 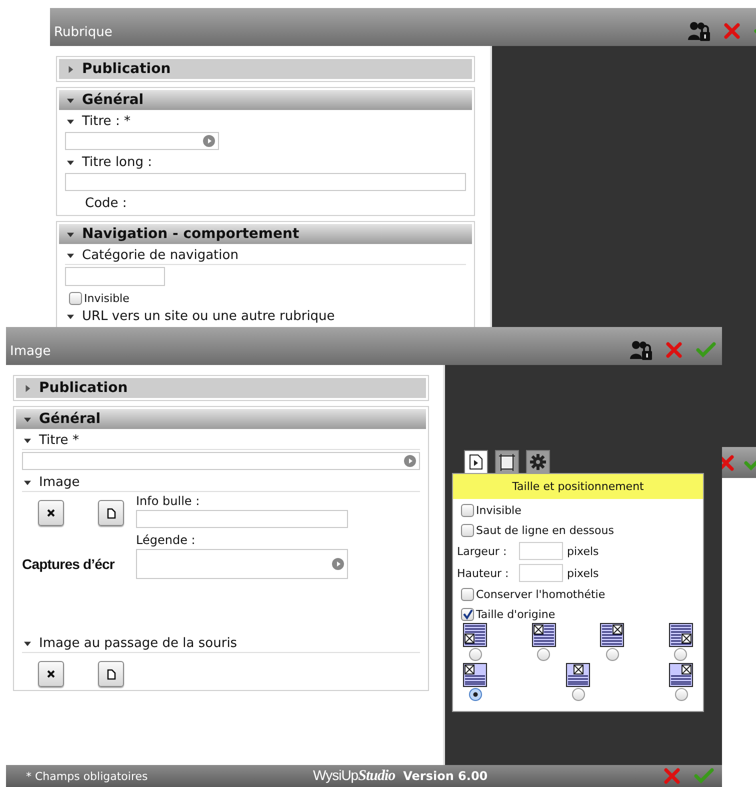 I want to click on window-title: Image, so click(x=31, y=350).